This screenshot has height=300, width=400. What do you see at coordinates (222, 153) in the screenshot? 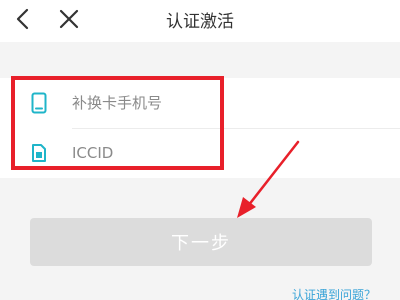
I see `iccid-input` at bounding box center [222, 153].